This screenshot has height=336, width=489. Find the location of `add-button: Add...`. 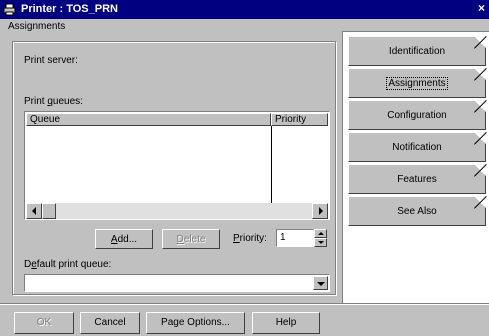

add-button: Add... is located at coordinates (124, 239).